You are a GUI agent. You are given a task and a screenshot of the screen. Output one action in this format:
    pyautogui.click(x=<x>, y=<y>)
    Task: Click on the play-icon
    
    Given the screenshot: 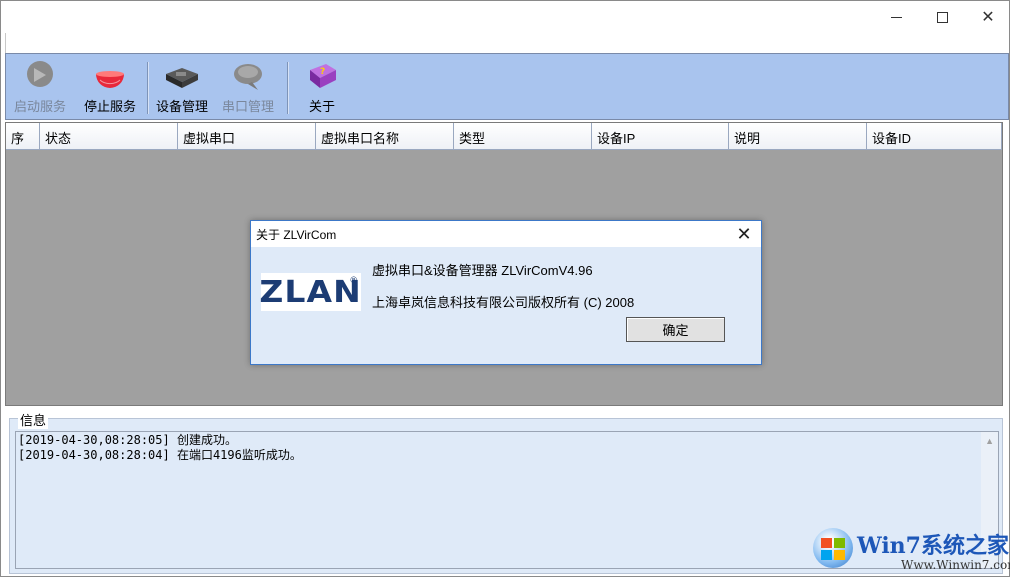 What is the action you would take?
    pyautogui.click(x=40, y=77)
    